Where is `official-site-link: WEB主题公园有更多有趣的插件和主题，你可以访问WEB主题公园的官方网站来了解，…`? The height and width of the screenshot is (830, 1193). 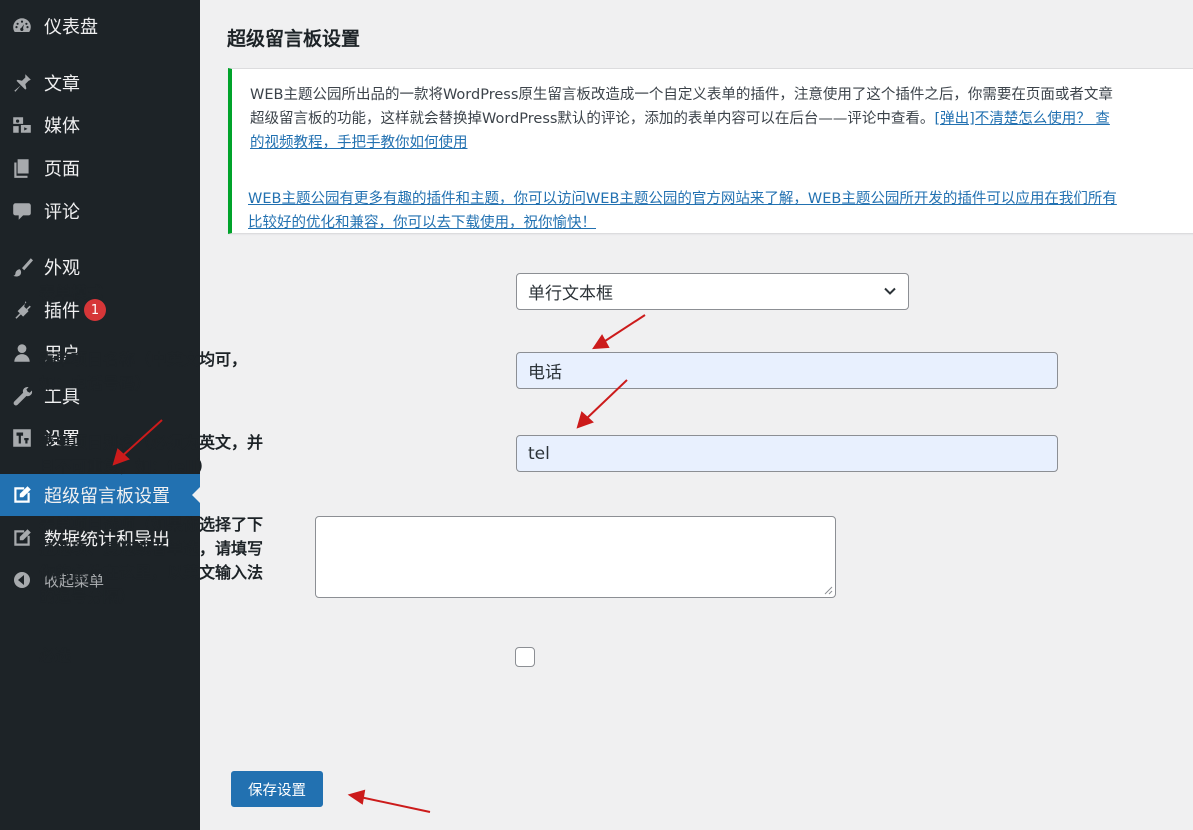 official-site-link: WEB主题公园有更多有趣的插件和主题，你可以访问WEB主题公园的官方网站来了解，… is located at coordinates (682, 199).